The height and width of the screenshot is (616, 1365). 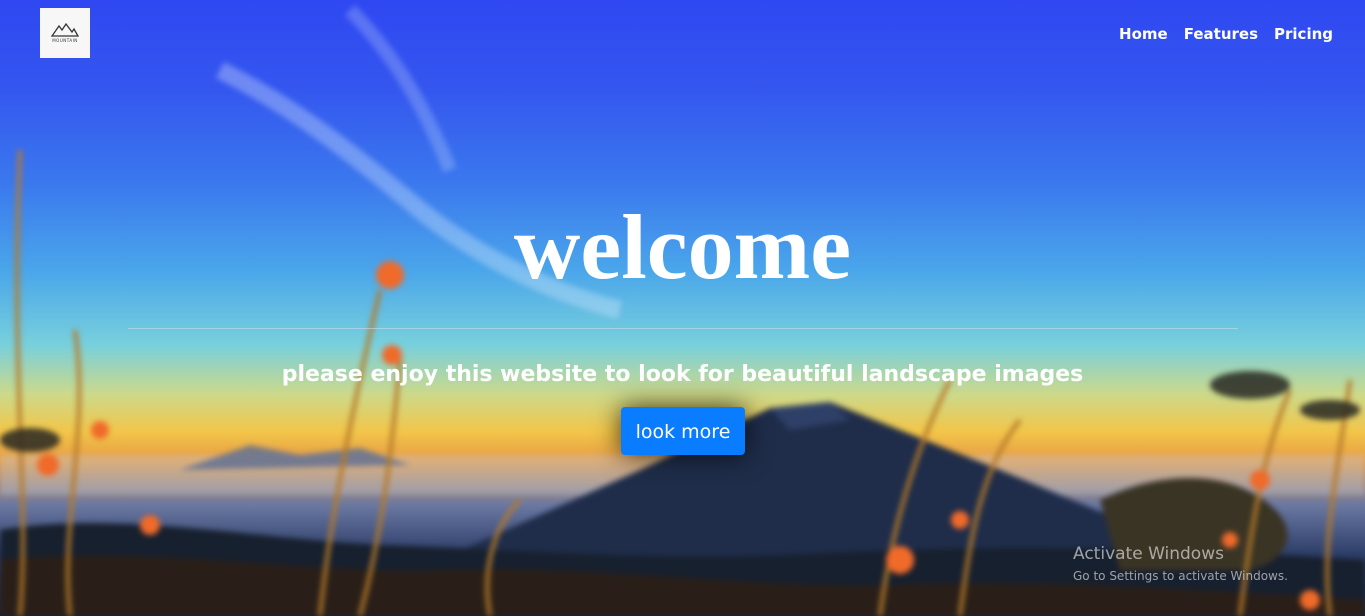 What do you see at coordinates (65, 40) in the screenshot?
I see `logo-text: MOUNTAIN` at bounding box center [65, 40].